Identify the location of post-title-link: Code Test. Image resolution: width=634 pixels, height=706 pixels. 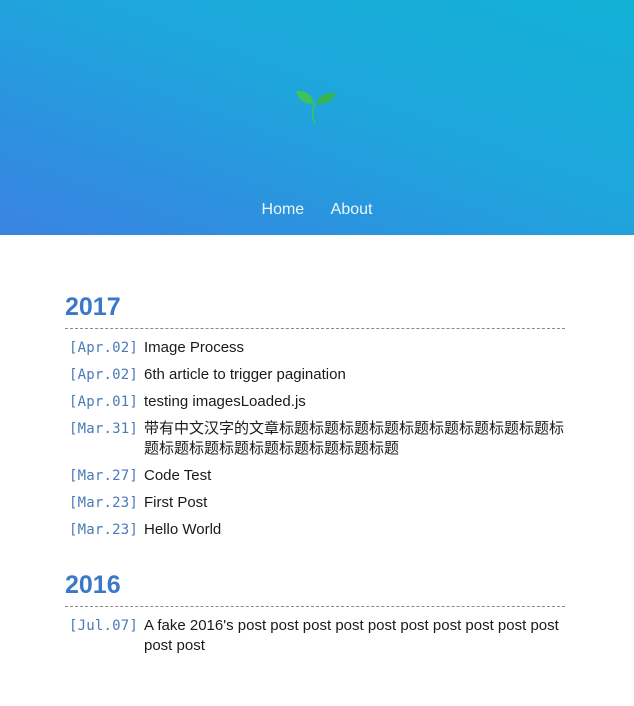
(354, 476).